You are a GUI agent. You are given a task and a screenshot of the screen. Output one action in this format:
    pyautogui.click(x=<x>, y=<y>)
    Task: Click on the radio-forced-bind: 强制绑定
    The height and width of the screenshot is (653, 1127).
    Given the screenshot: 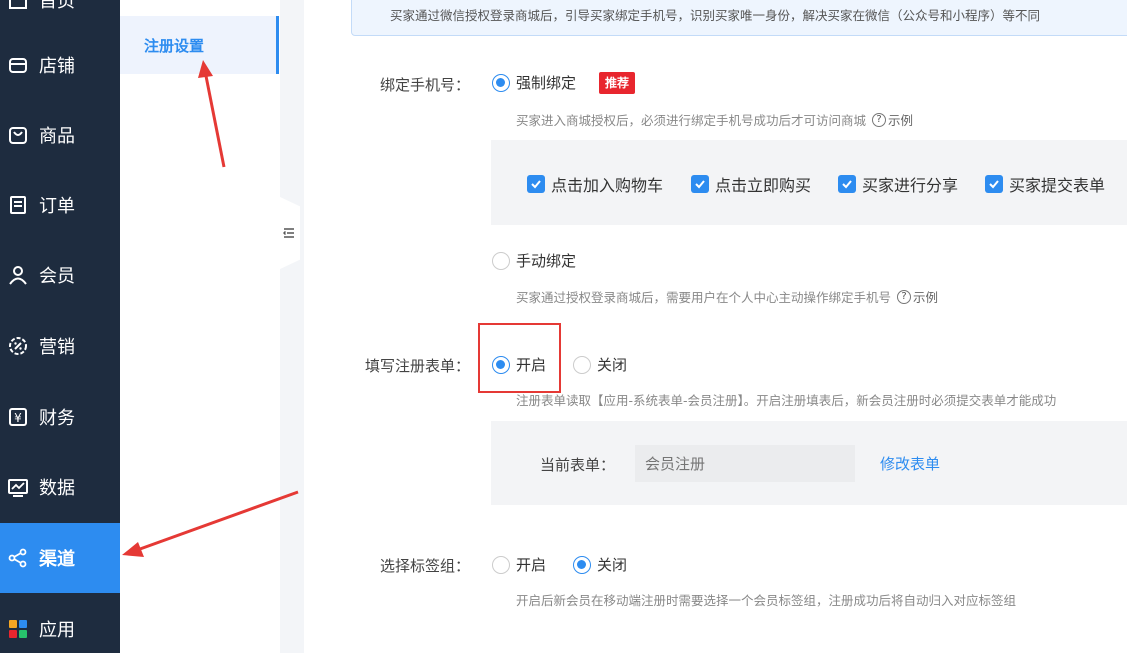 What is the action you would take?
    pyautogui.click(x=534, y=82)
    